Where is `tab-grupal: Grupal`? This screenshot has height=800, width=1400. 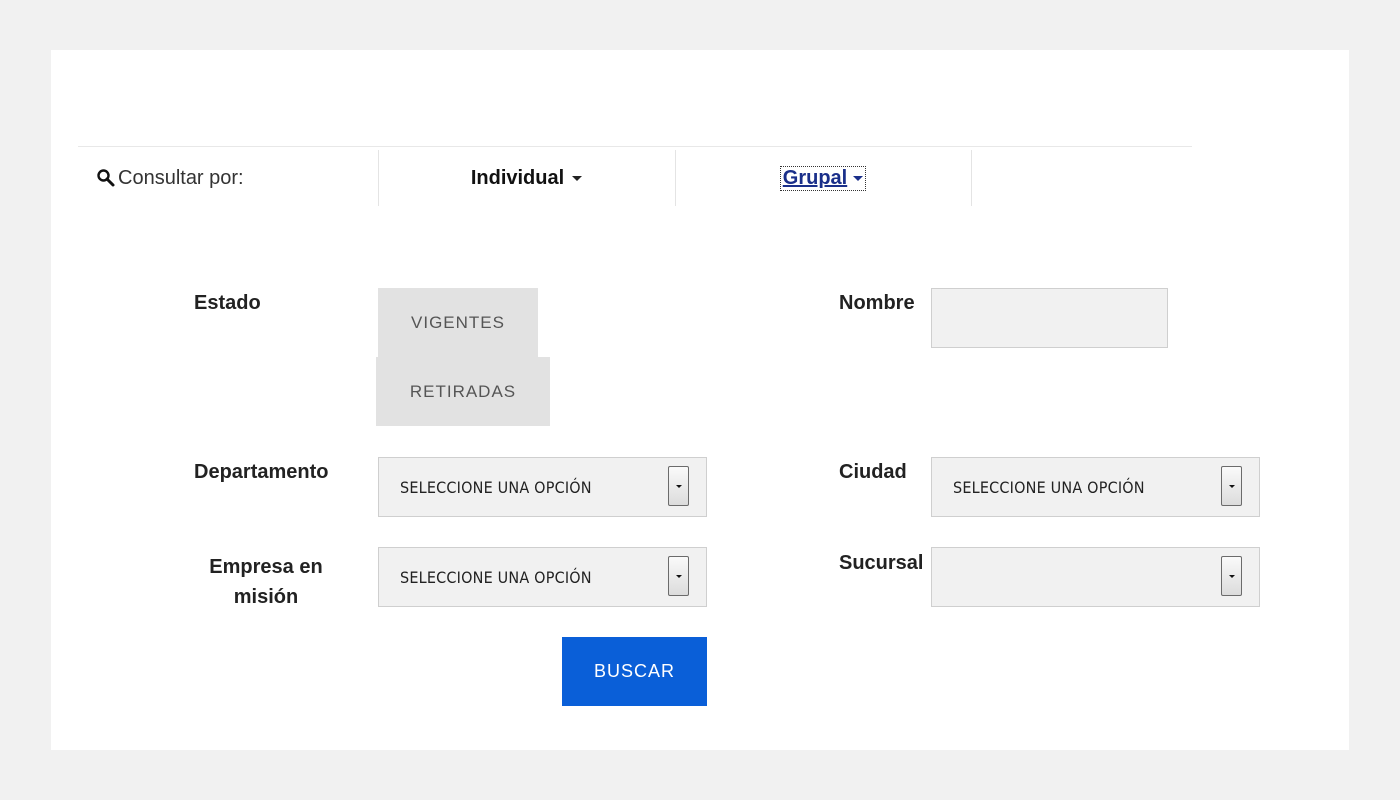
tab-grupal: Grupal is located at coordinates (823, 178).